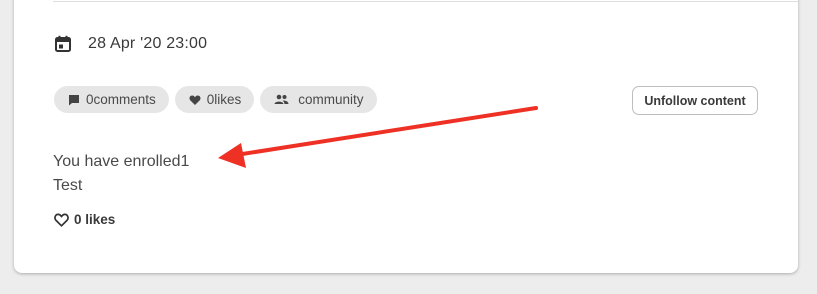  What do you see at coordinates (121, 174) in the screenshot?
I see `post-body: You have enrolled1 Test` at bounding box center [121, 174].